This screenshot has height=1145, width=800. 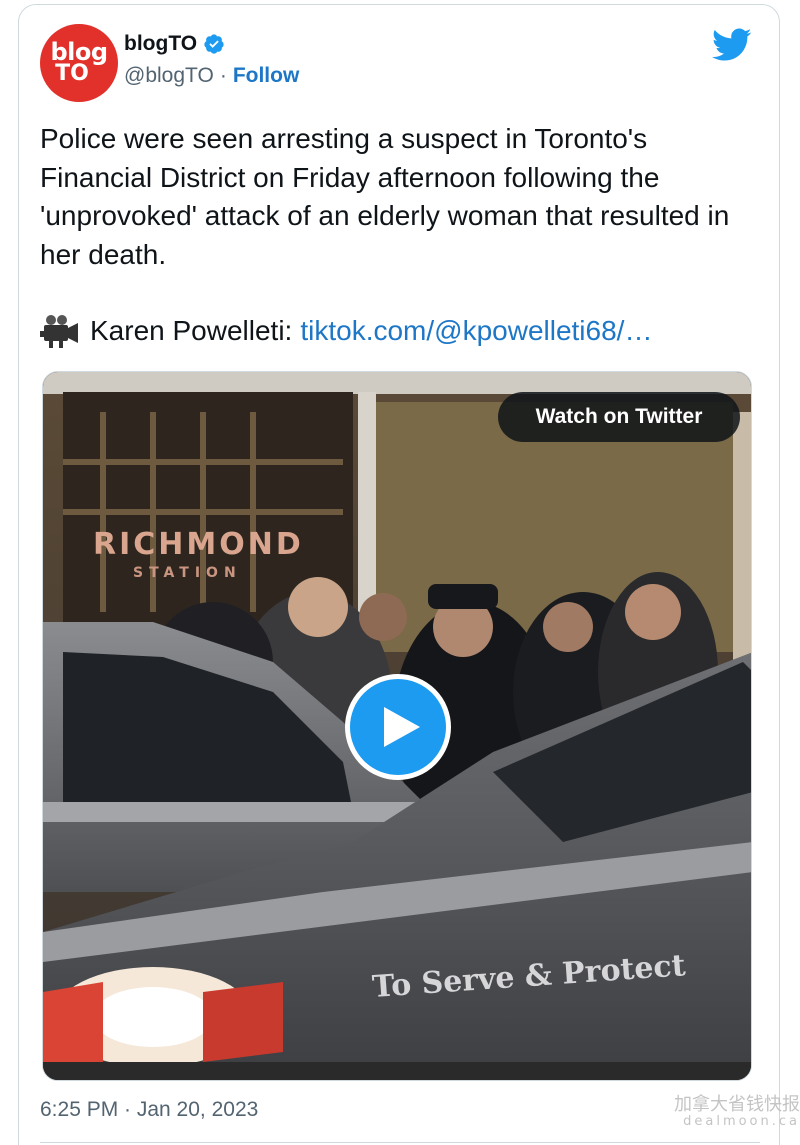 I want to click on tweet-timestamp: 6:25 PM · Jan 20, 2023, so click(x=149, y=1110).